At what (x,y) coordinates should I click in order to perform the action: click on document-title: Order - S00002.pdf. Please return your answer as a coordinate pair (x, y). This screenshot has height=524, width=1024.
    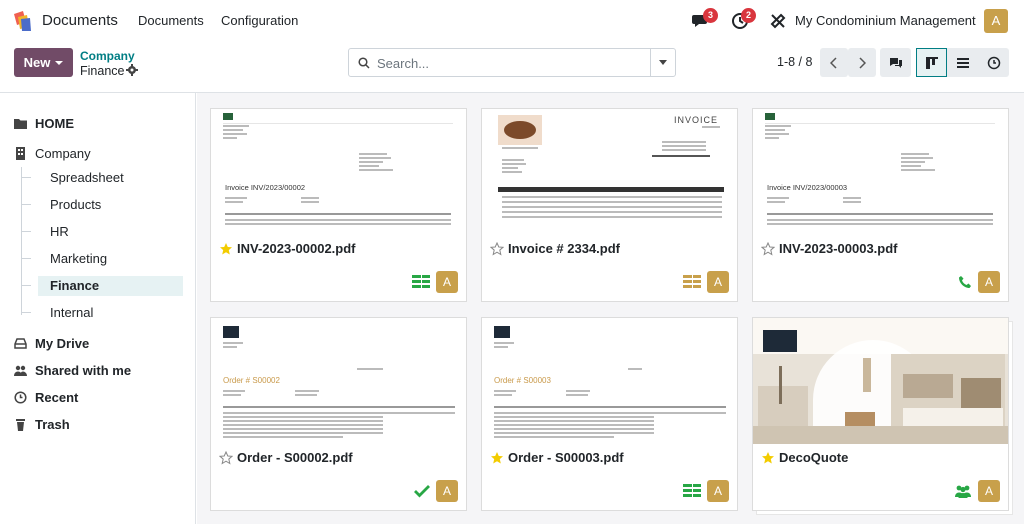
    Looking at the image, I should click on (286, 457).